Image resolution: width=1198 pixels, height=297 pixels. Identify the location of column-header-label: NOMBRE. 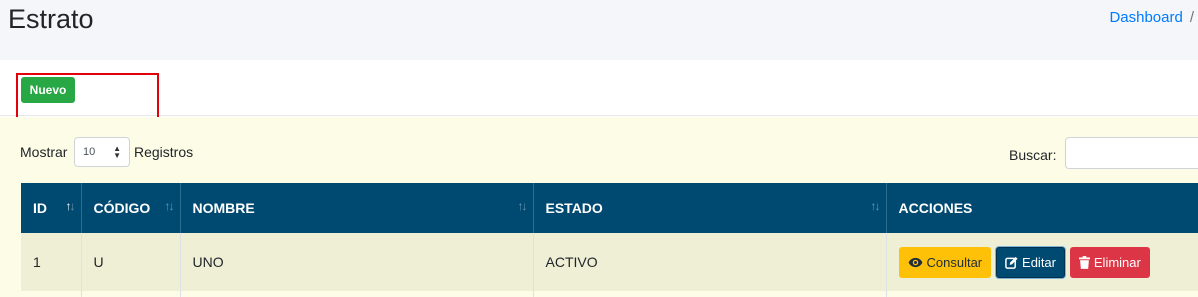
(223, 208).